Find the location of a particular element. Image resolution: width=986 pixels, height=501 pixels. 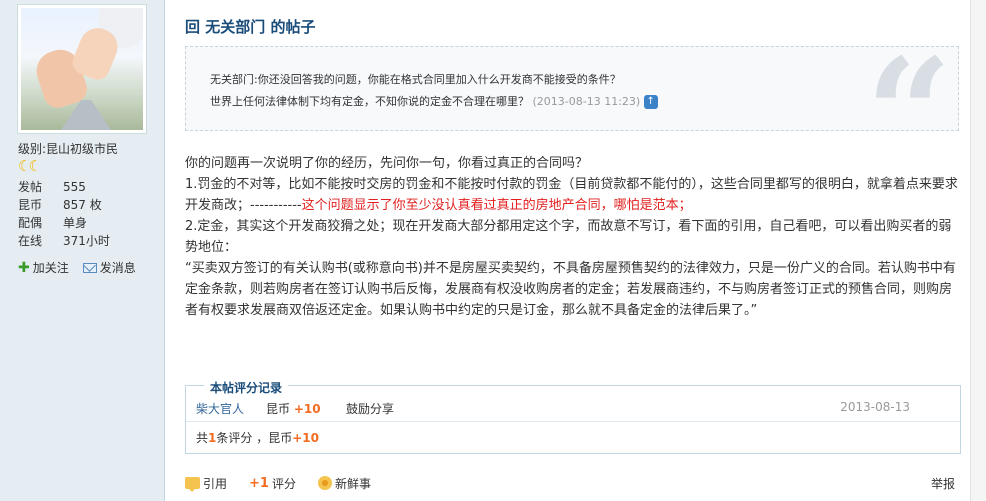

rating-title: 本帖评分记录 is located at coordinates (246, 387).